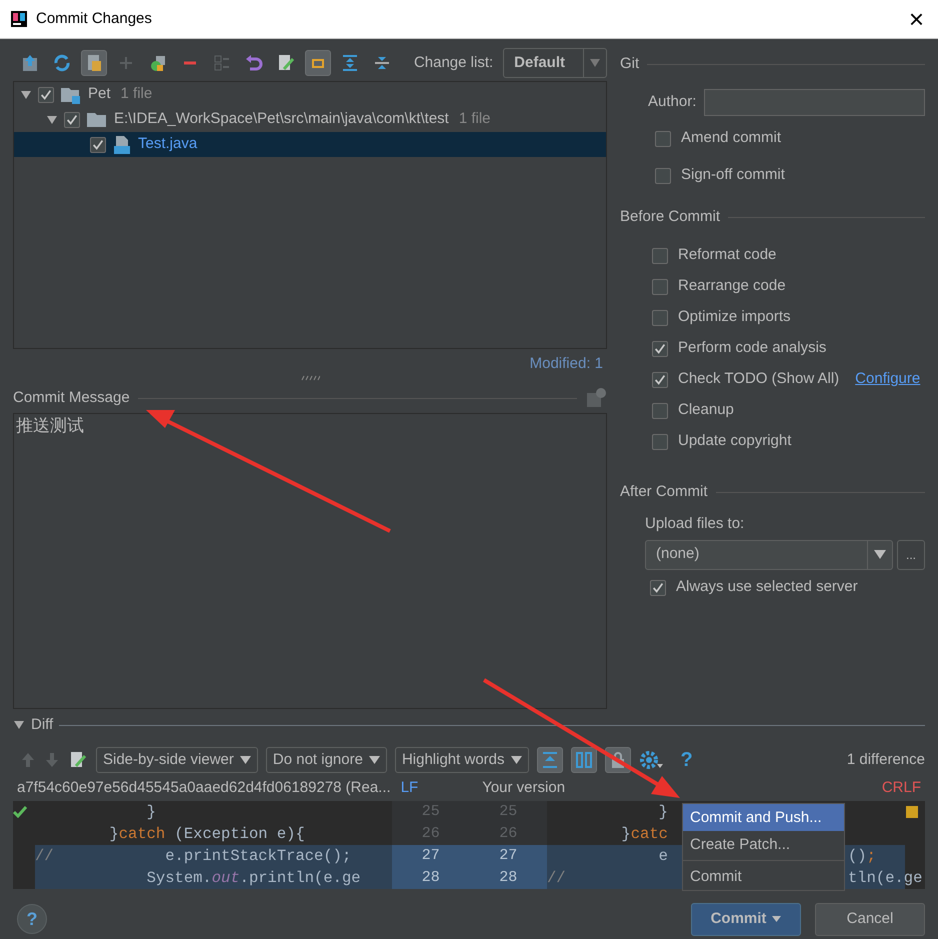 The height and width of the screenshot is (939, 938). What do you see at coordinates (555, 63) in the screenshot?
I see `change-list-dropdown: Default` at bounding box center [555, 63].